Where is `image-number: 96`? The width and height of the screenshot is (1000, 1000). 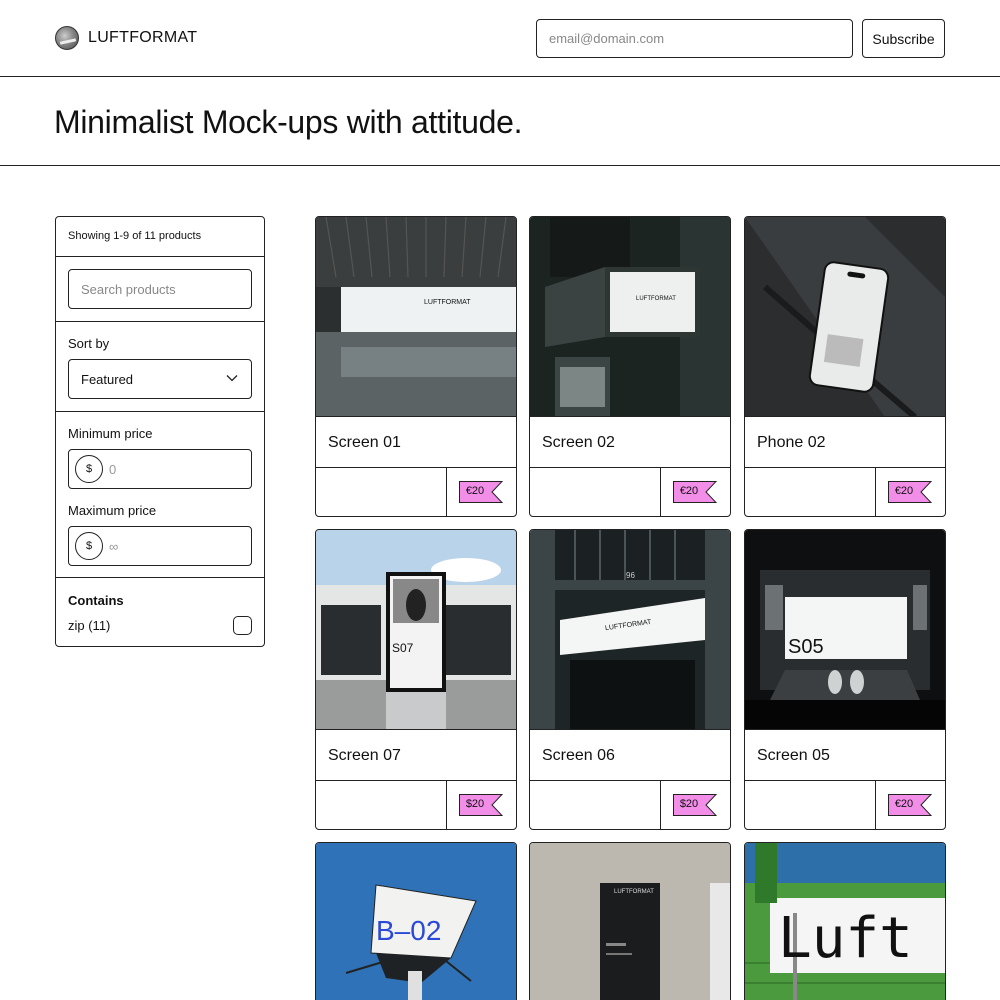 image-number: 96 is located at coordinates (630, 575).